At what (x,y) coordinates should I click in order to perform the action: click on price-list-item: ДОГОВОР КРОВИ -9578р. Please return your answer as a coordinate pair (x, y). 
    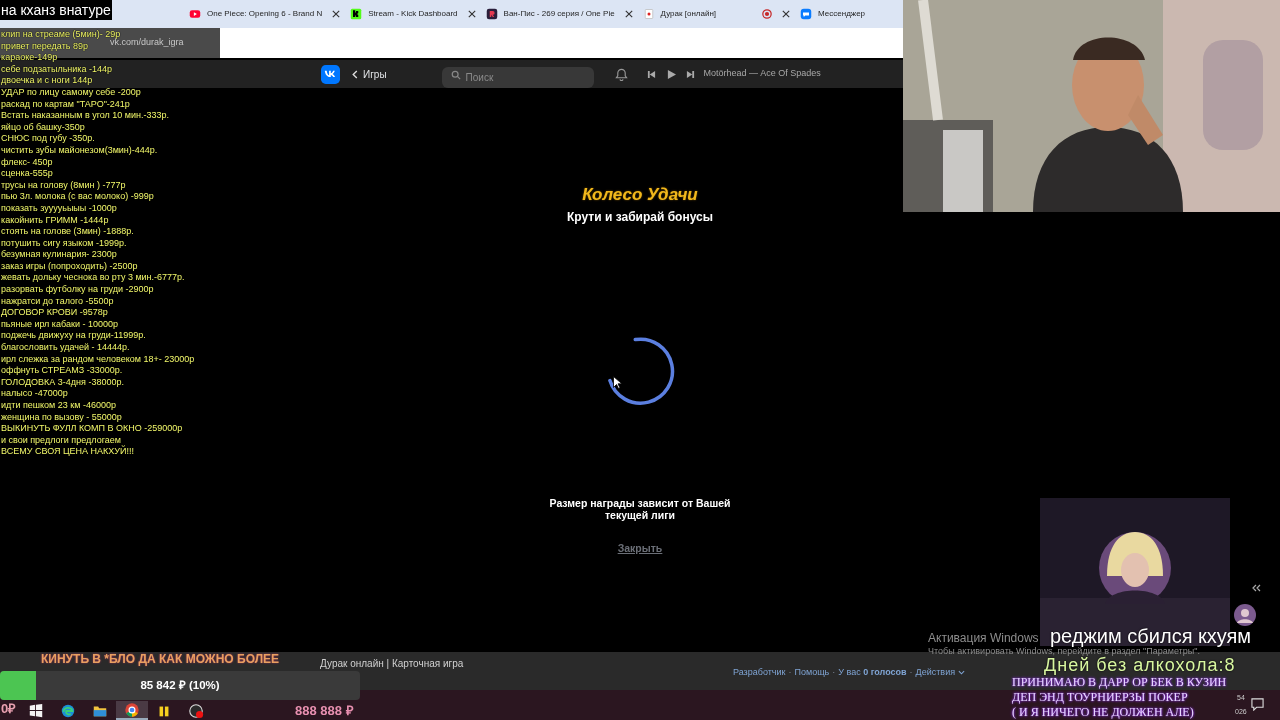
    Looking at the image, I should click on (54, 313).